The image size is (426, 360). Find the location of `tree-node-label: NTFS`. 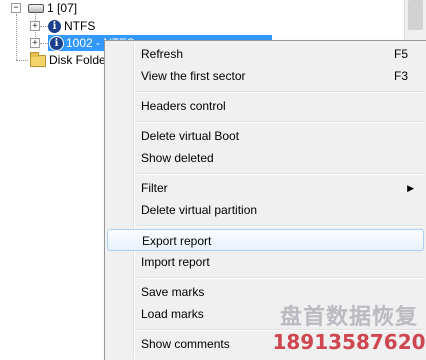

tree-node-label: NTFS is located at coordinates (80, 26).